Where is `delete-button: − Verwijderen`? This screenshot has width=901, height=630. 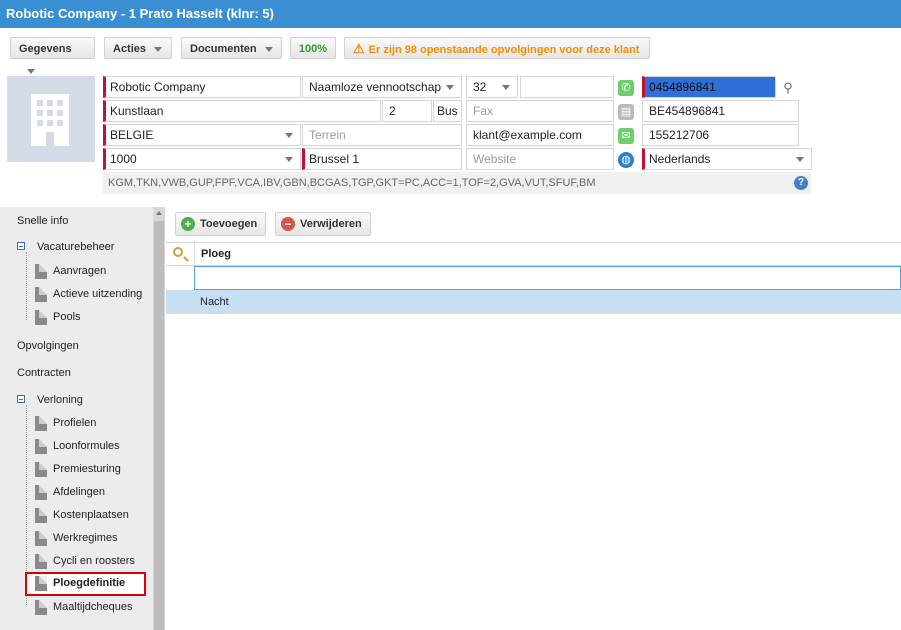 delete-button: − Verwijderen is located at coordinates (323, 224).